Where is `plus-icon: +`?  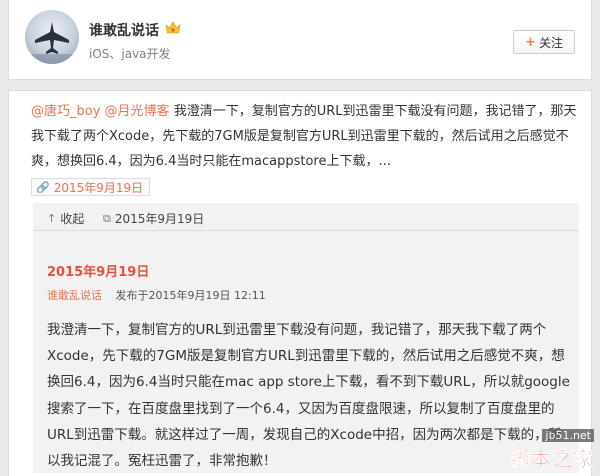
plus-icon: + is located at coordinates (530, 42).